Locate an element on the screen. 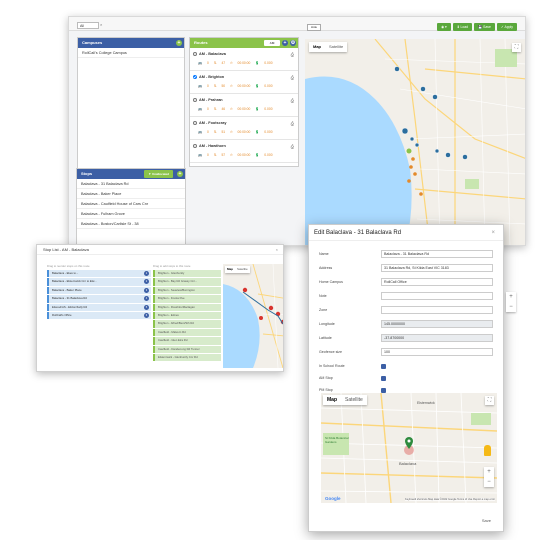 This screenshot has height=540, width=540. view-options-button: ◉ ▾ is located at coordinates (444, 27).